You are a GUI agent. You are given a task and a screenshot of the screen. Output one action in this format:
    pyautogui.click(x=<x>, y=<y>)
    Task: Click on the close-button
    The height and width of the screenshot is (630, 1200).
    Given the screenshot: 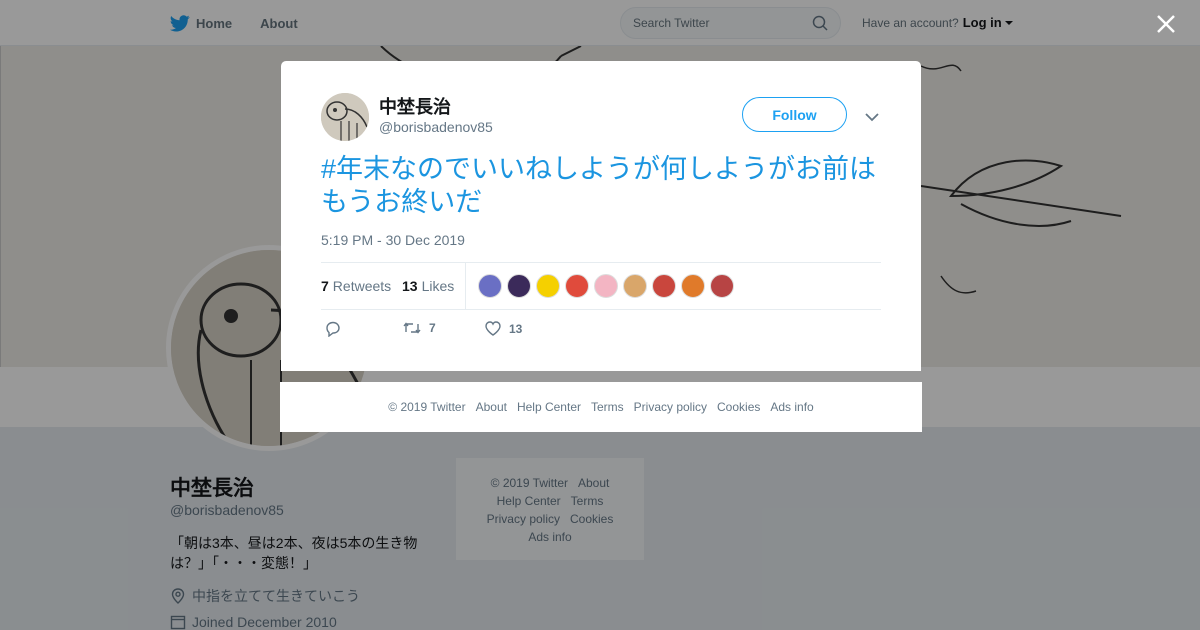 What is the action you would take?
    pyautogui.click(x=1166, y=24)
    